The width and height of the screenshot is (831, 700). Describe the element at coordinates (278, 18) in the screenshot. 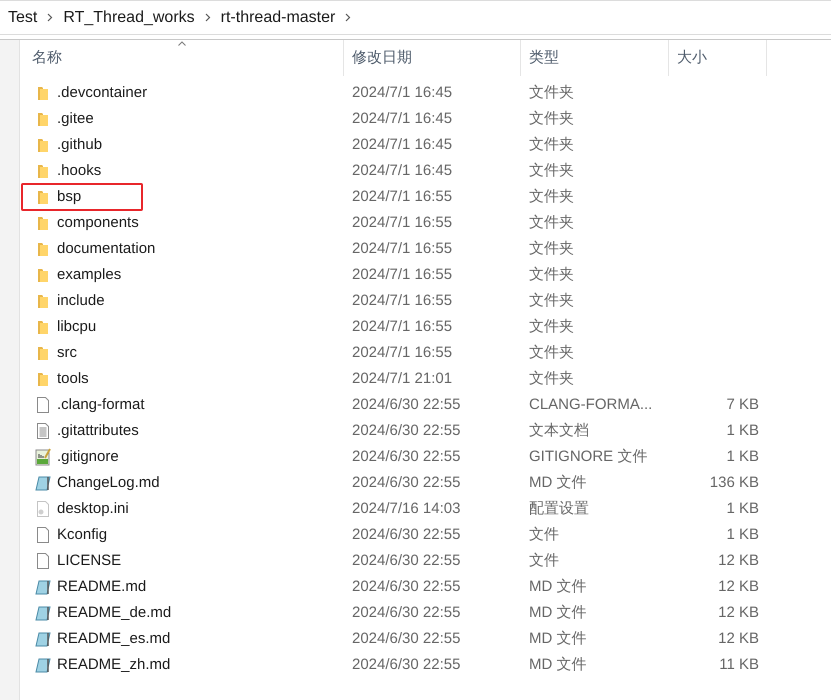

I see `breadcrumb-item: rt-thread-master` at that location.